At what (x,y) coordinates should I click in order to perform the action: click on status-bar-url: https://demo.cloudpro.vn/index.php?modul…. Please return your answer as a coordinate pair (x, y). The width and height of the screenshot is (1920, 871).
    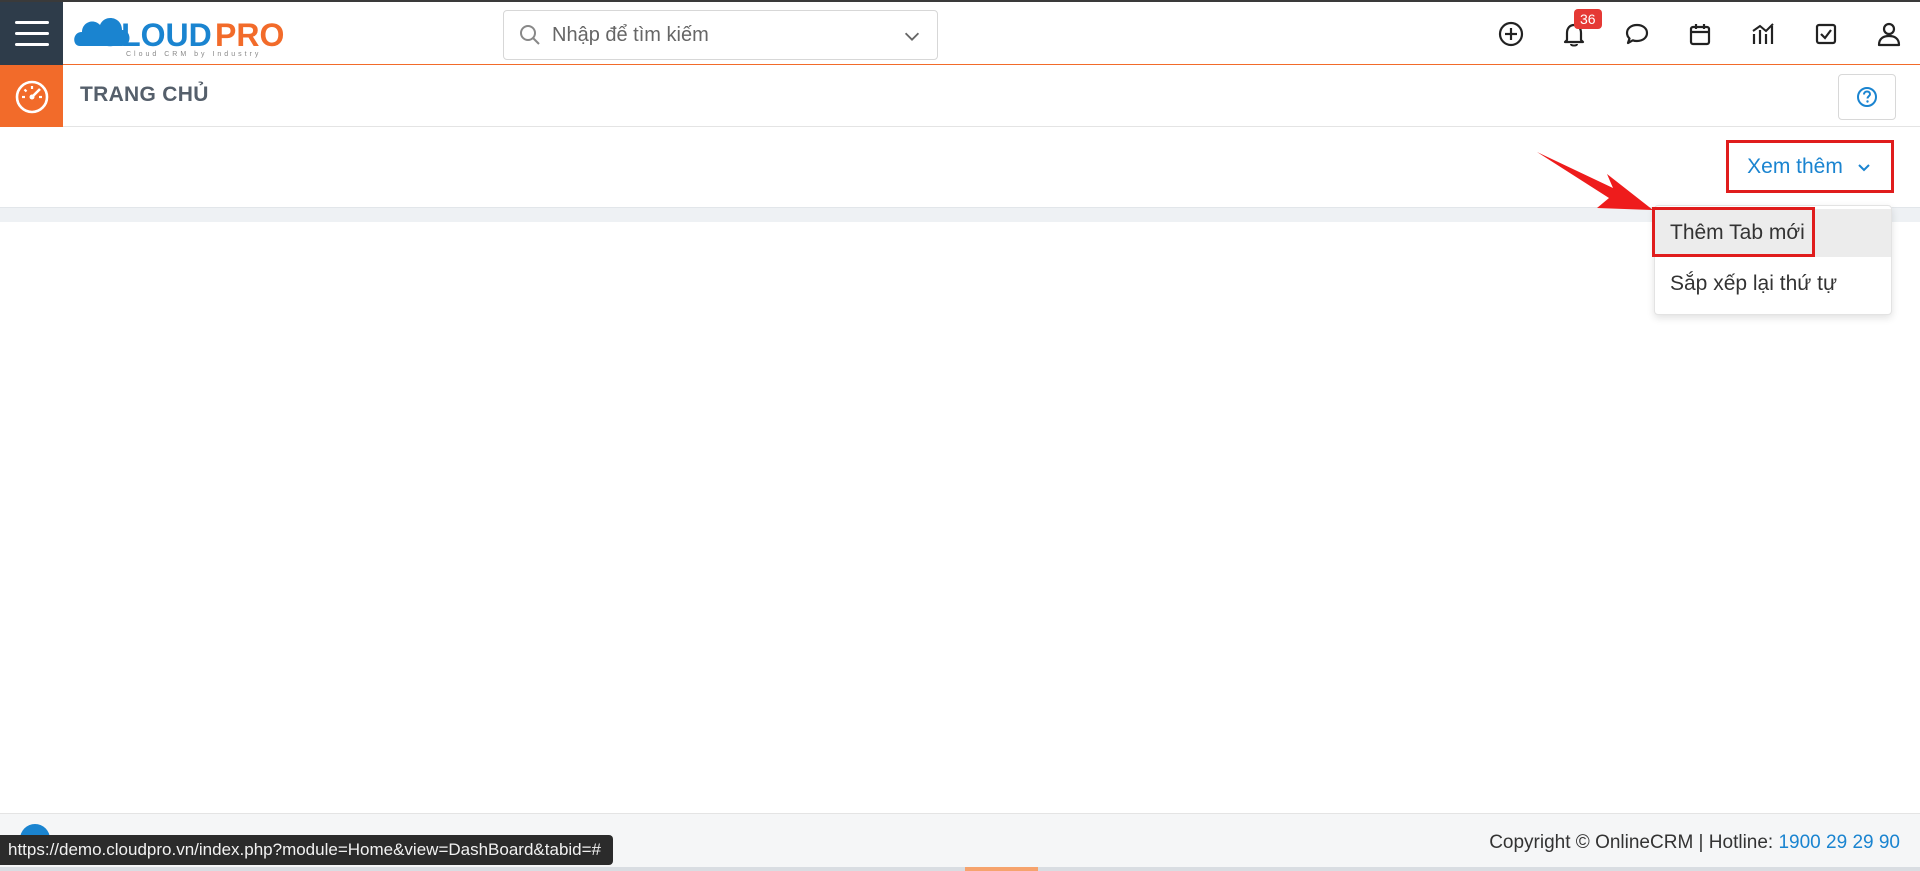
    Looking at the image, I should click on (307, 850).